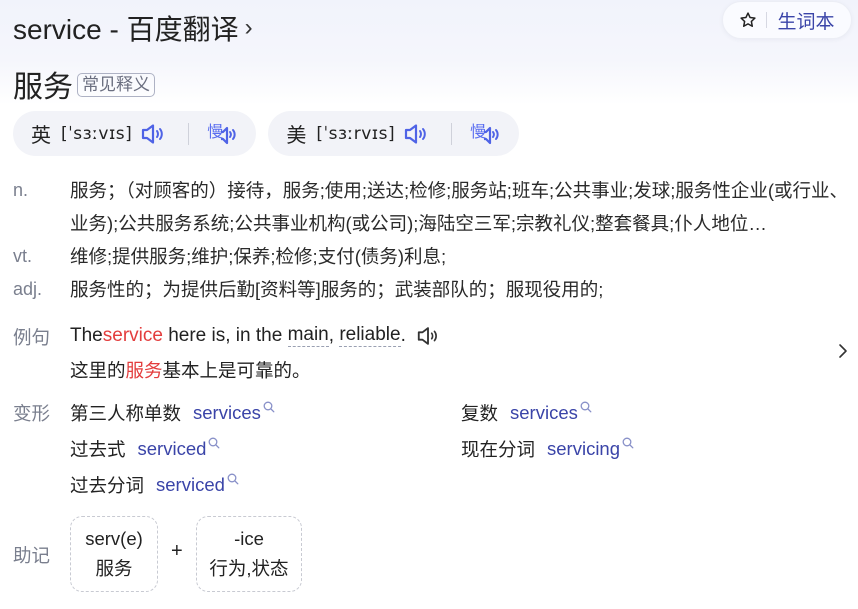  Describe the element at coordinates (236, 370) in the screenshot. I see `example-zh-part: 基本上是可靠的。` at that location.